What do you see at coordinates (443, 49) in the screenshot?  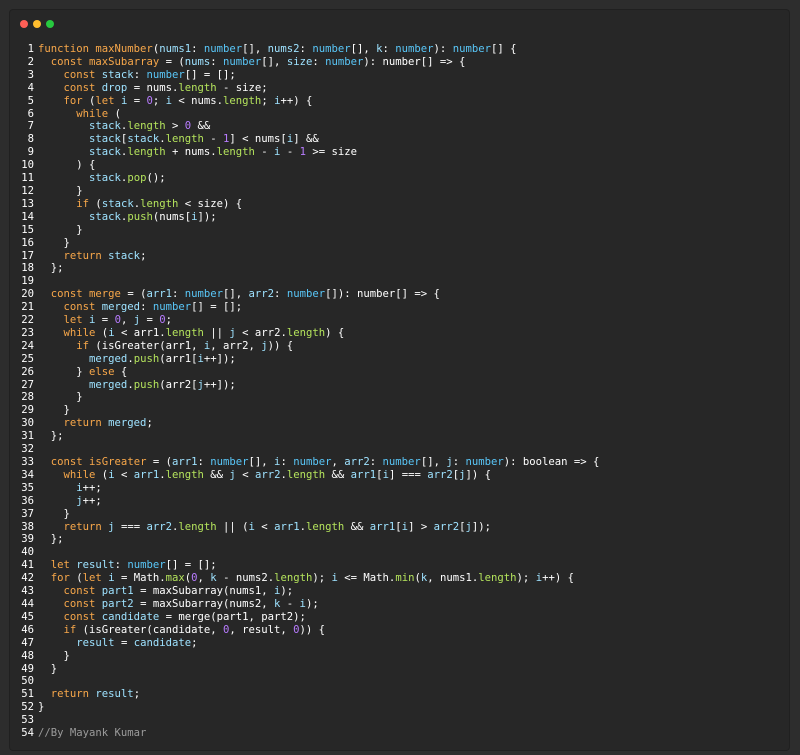 I see `code-token: ):` at bounding box center [443, 49].